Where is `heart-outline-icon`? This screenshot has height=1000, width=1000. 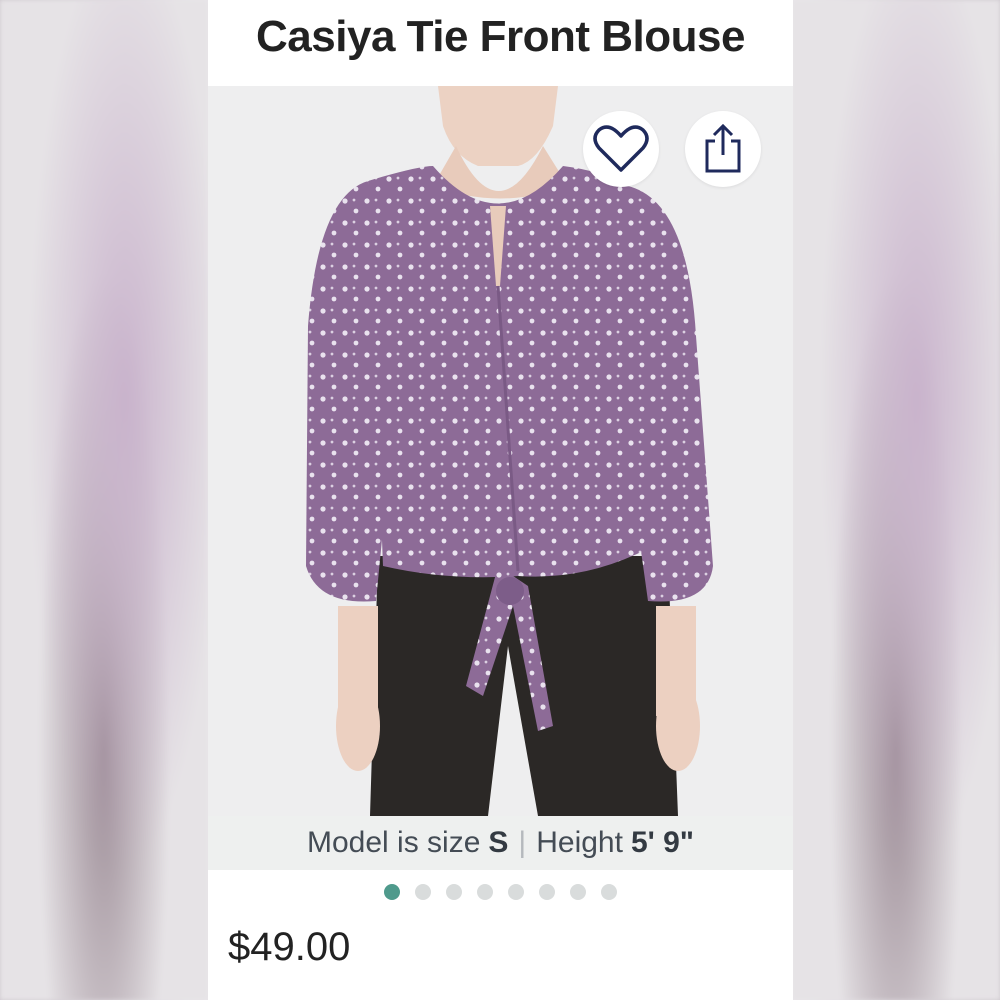 heart-outline-icon is located at coordinates (621, 148).